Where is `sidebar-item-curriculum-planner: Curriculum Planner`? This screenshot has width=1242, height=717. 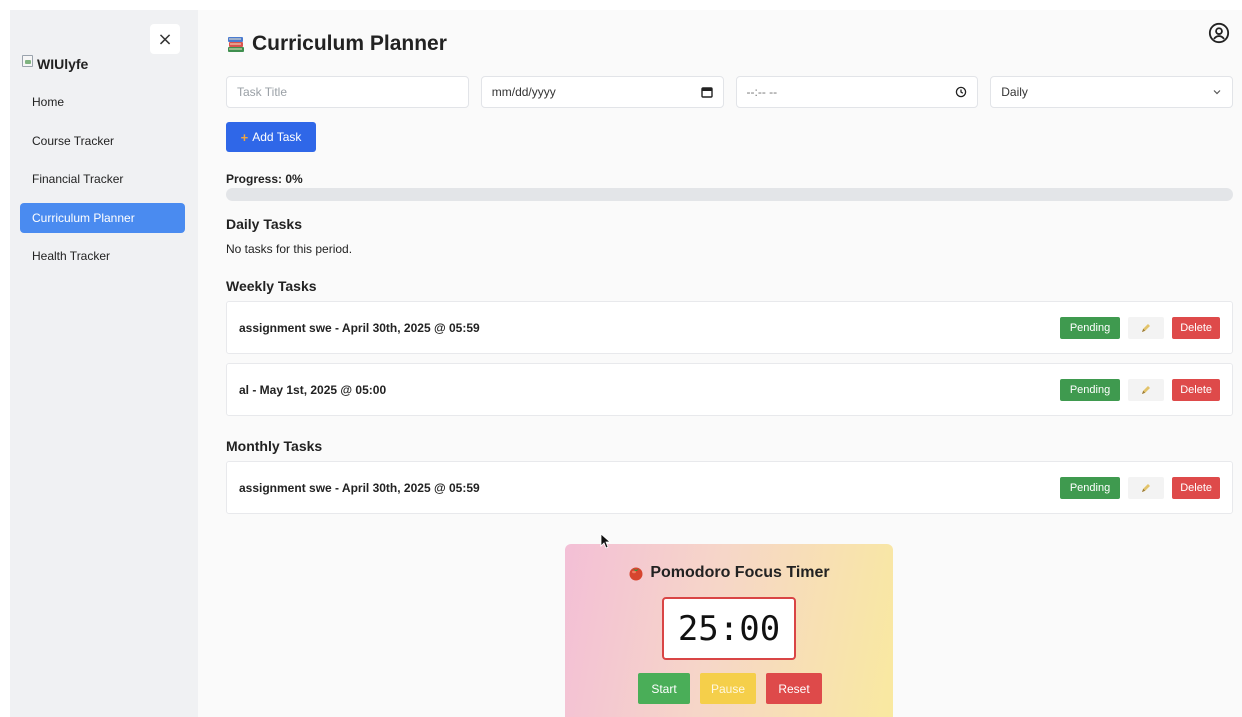 sidebar-item-curriculum-planner: Curriculum Planner is located at coordinates (102, 217).